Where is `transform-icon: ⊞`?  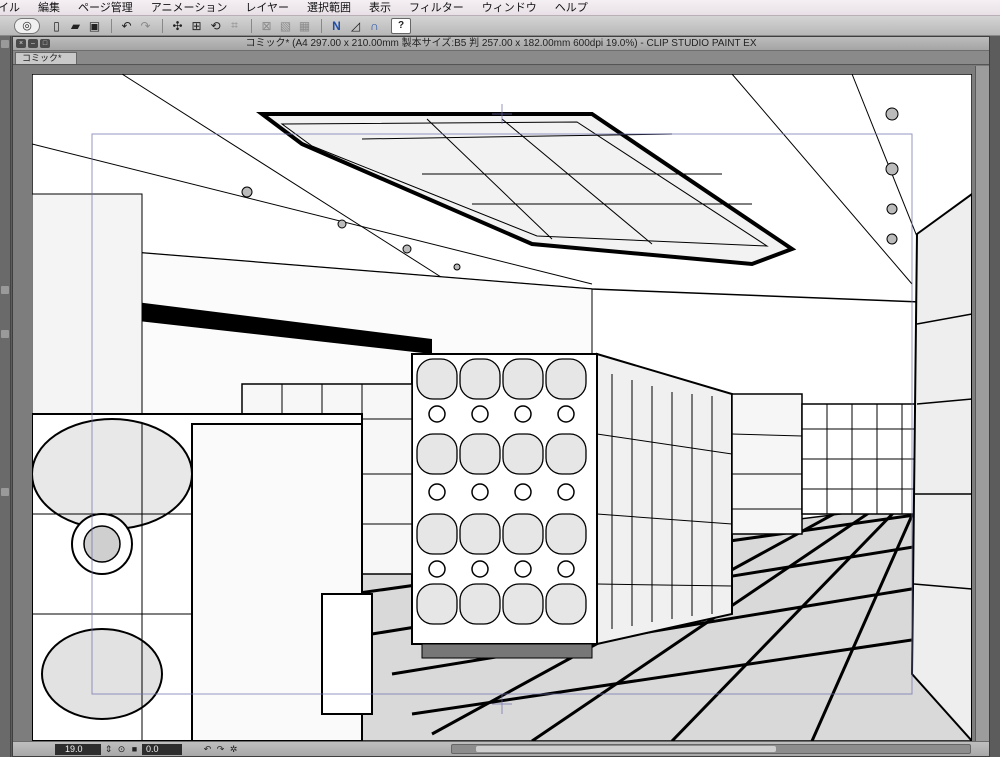 transform-icon: ⊞ is located at coordinates (196, 26).